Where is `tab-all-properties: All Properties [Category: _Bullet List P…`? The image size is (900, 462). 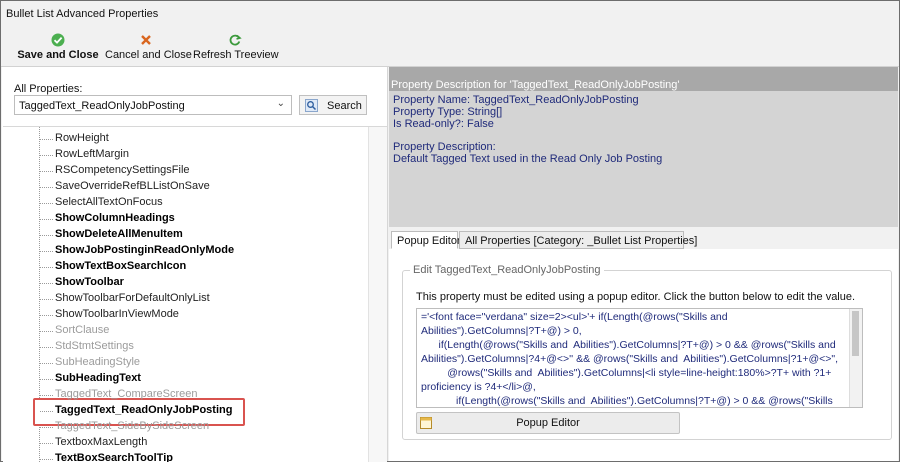
tab-all-properties: All Properties [Category: _Bullet List P… is located at coordinates (578, 240).